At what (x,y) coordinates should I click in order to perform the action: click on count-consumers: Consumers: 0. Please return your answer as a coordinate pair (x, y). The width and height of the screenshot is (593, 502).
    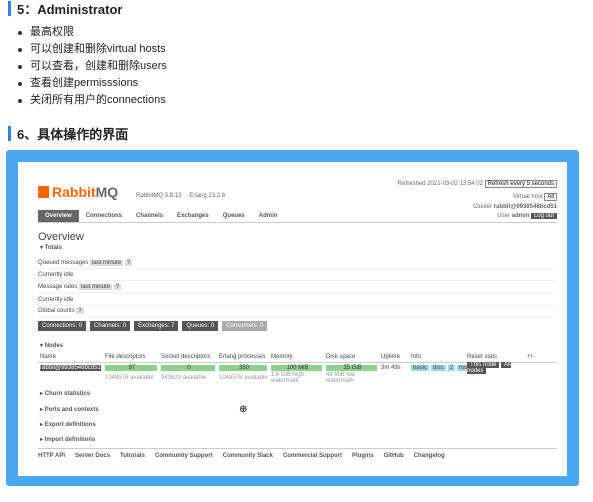
    Looking at the image, I should click on (245, 326).